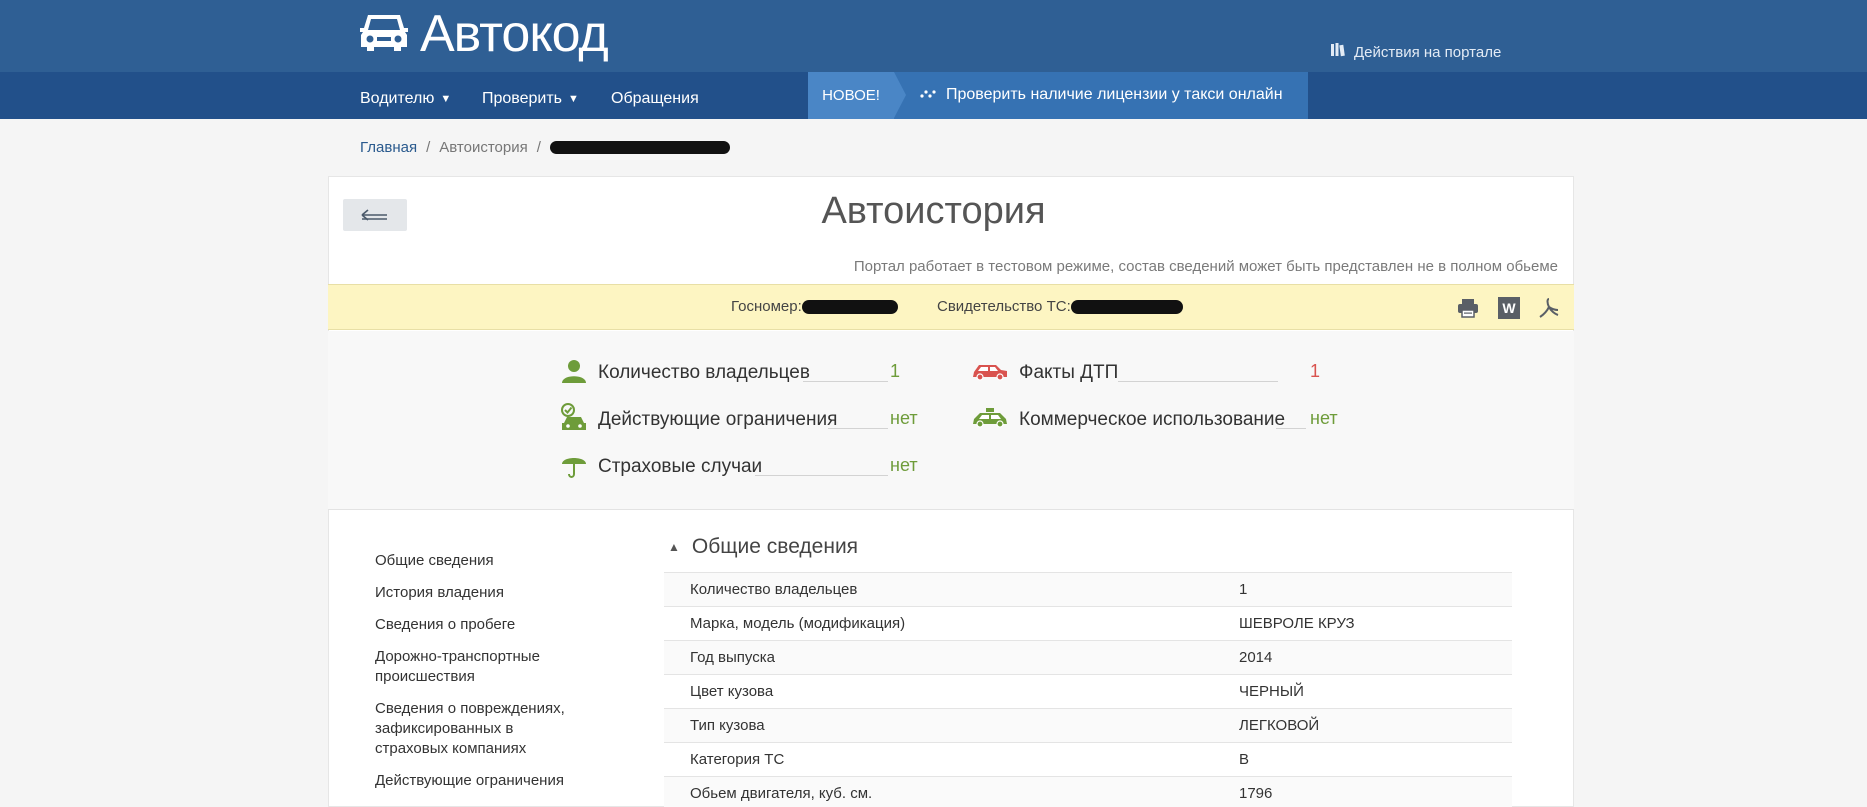  I want to click on general-section-title: Общие сведения, so click(775, 546).